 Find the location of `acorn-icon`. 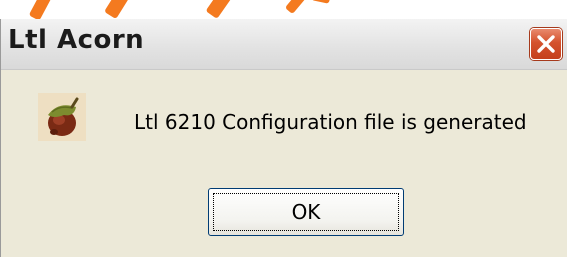

acorn-icon is located at coordinates (62, 117).